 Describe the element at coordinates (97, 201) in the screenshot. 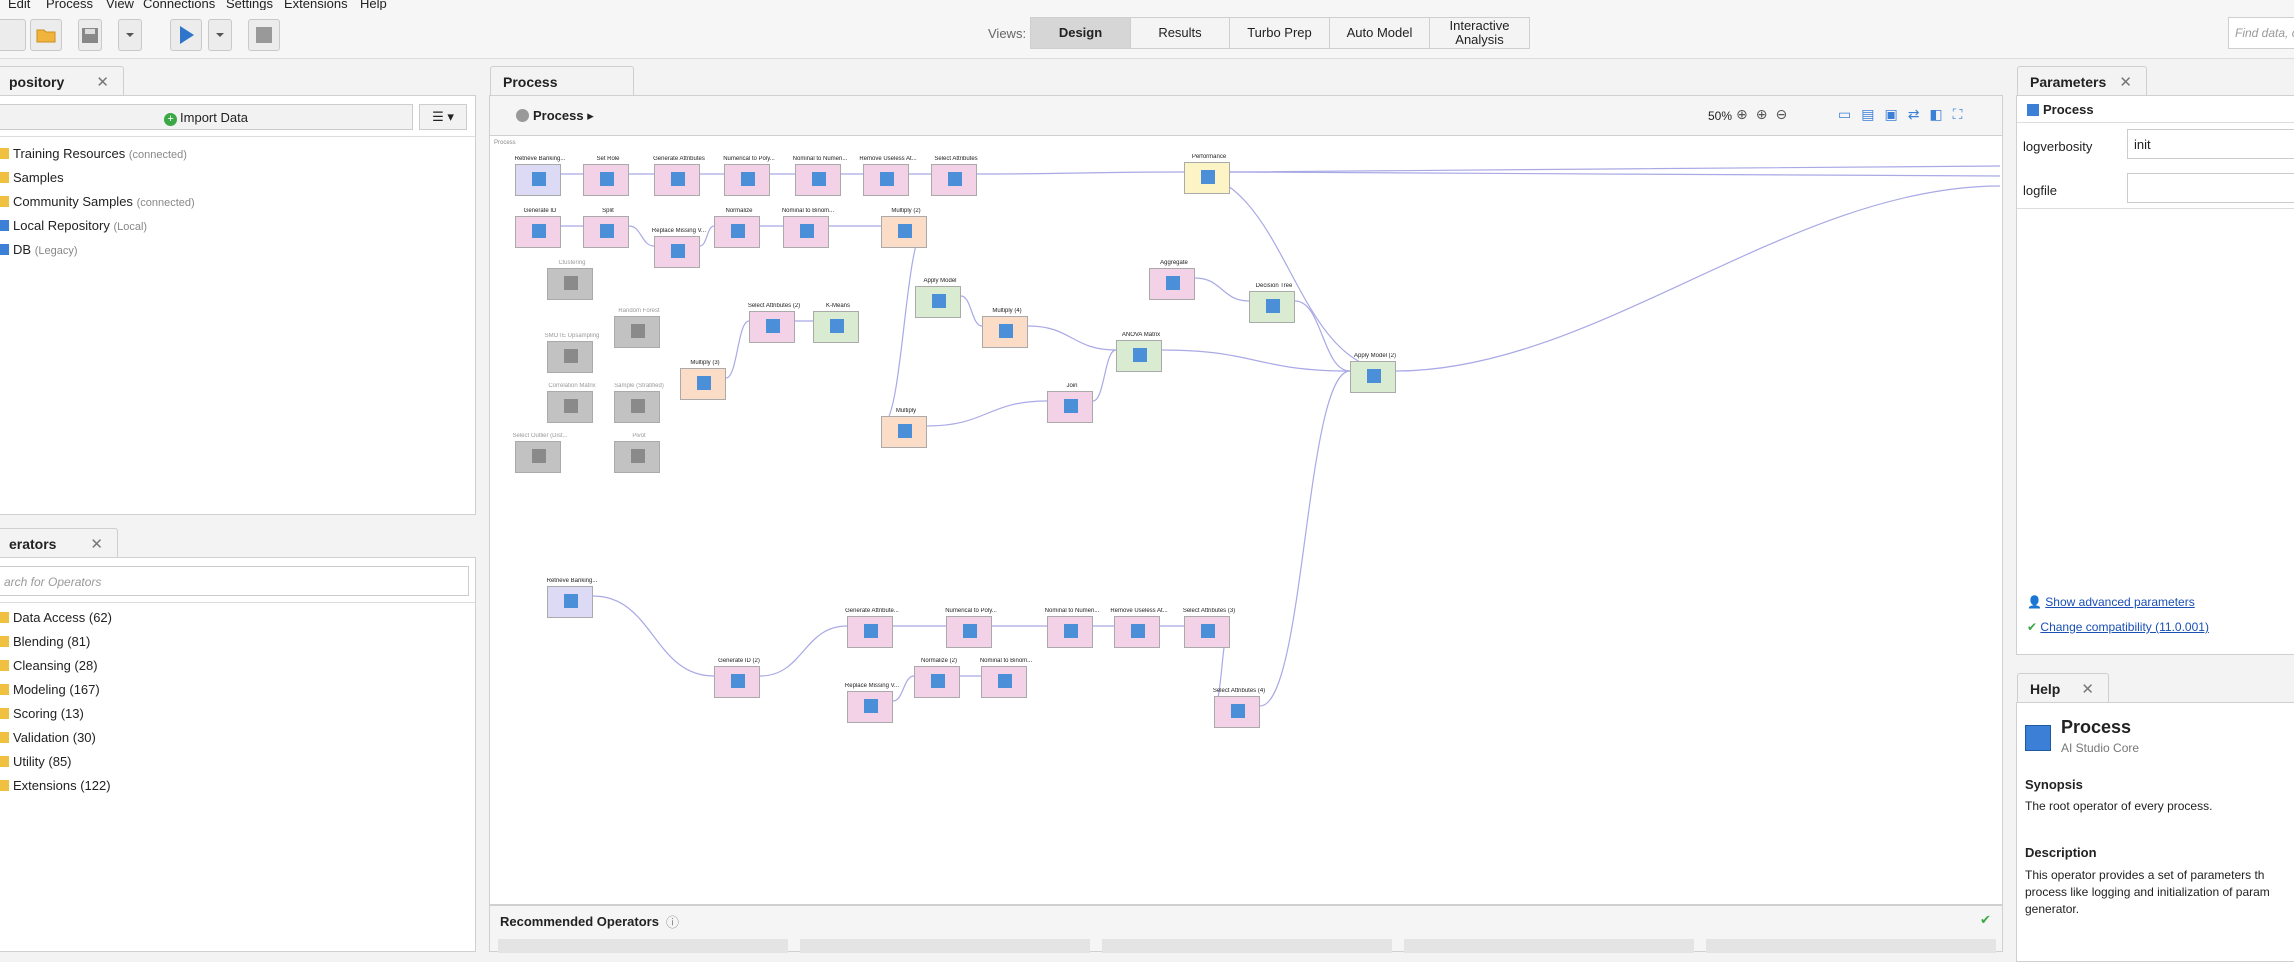

I see `repo-community-samples: Community Samples (connected)` at that location.